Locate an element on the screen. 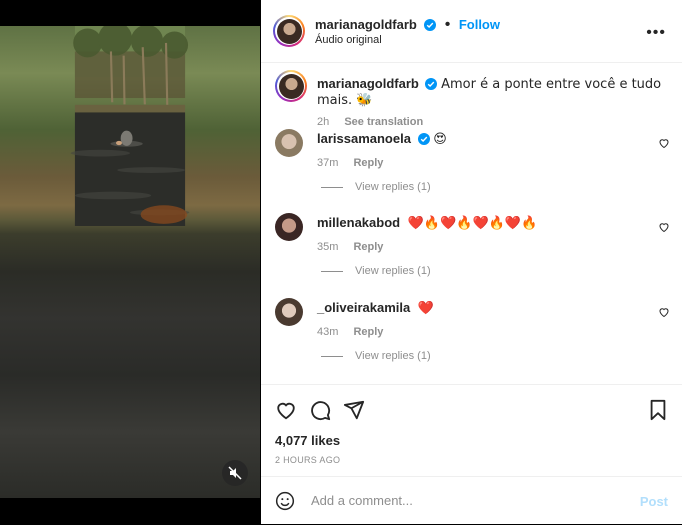 The image size is (682, 525). share-paper-plane-icon is located at coordinates (354, 410).